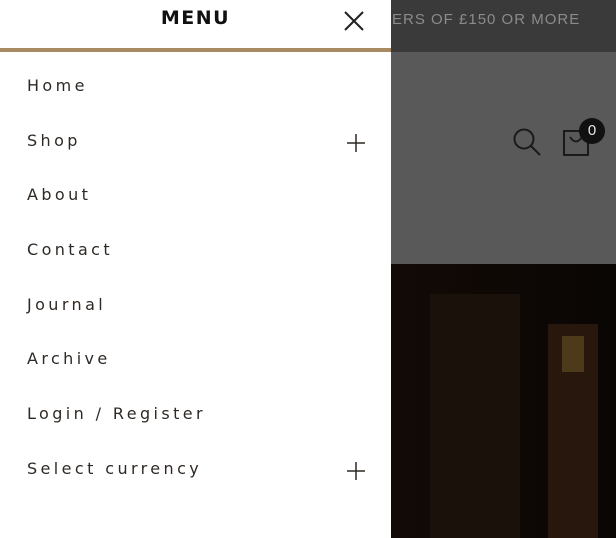 This screenshot has height=538, width=616. What do you see at coordinates (69, 359) in the screenshot?
I see `menu-item-label: Archive` at bounding box center [69, 359].